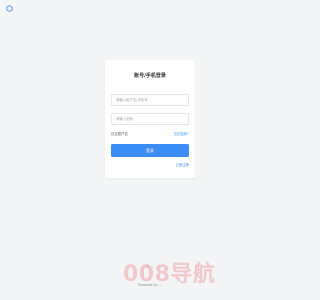 This screenshot has height=300, width=320. I want to click on register-link: 立即注册, so click(182, 165).